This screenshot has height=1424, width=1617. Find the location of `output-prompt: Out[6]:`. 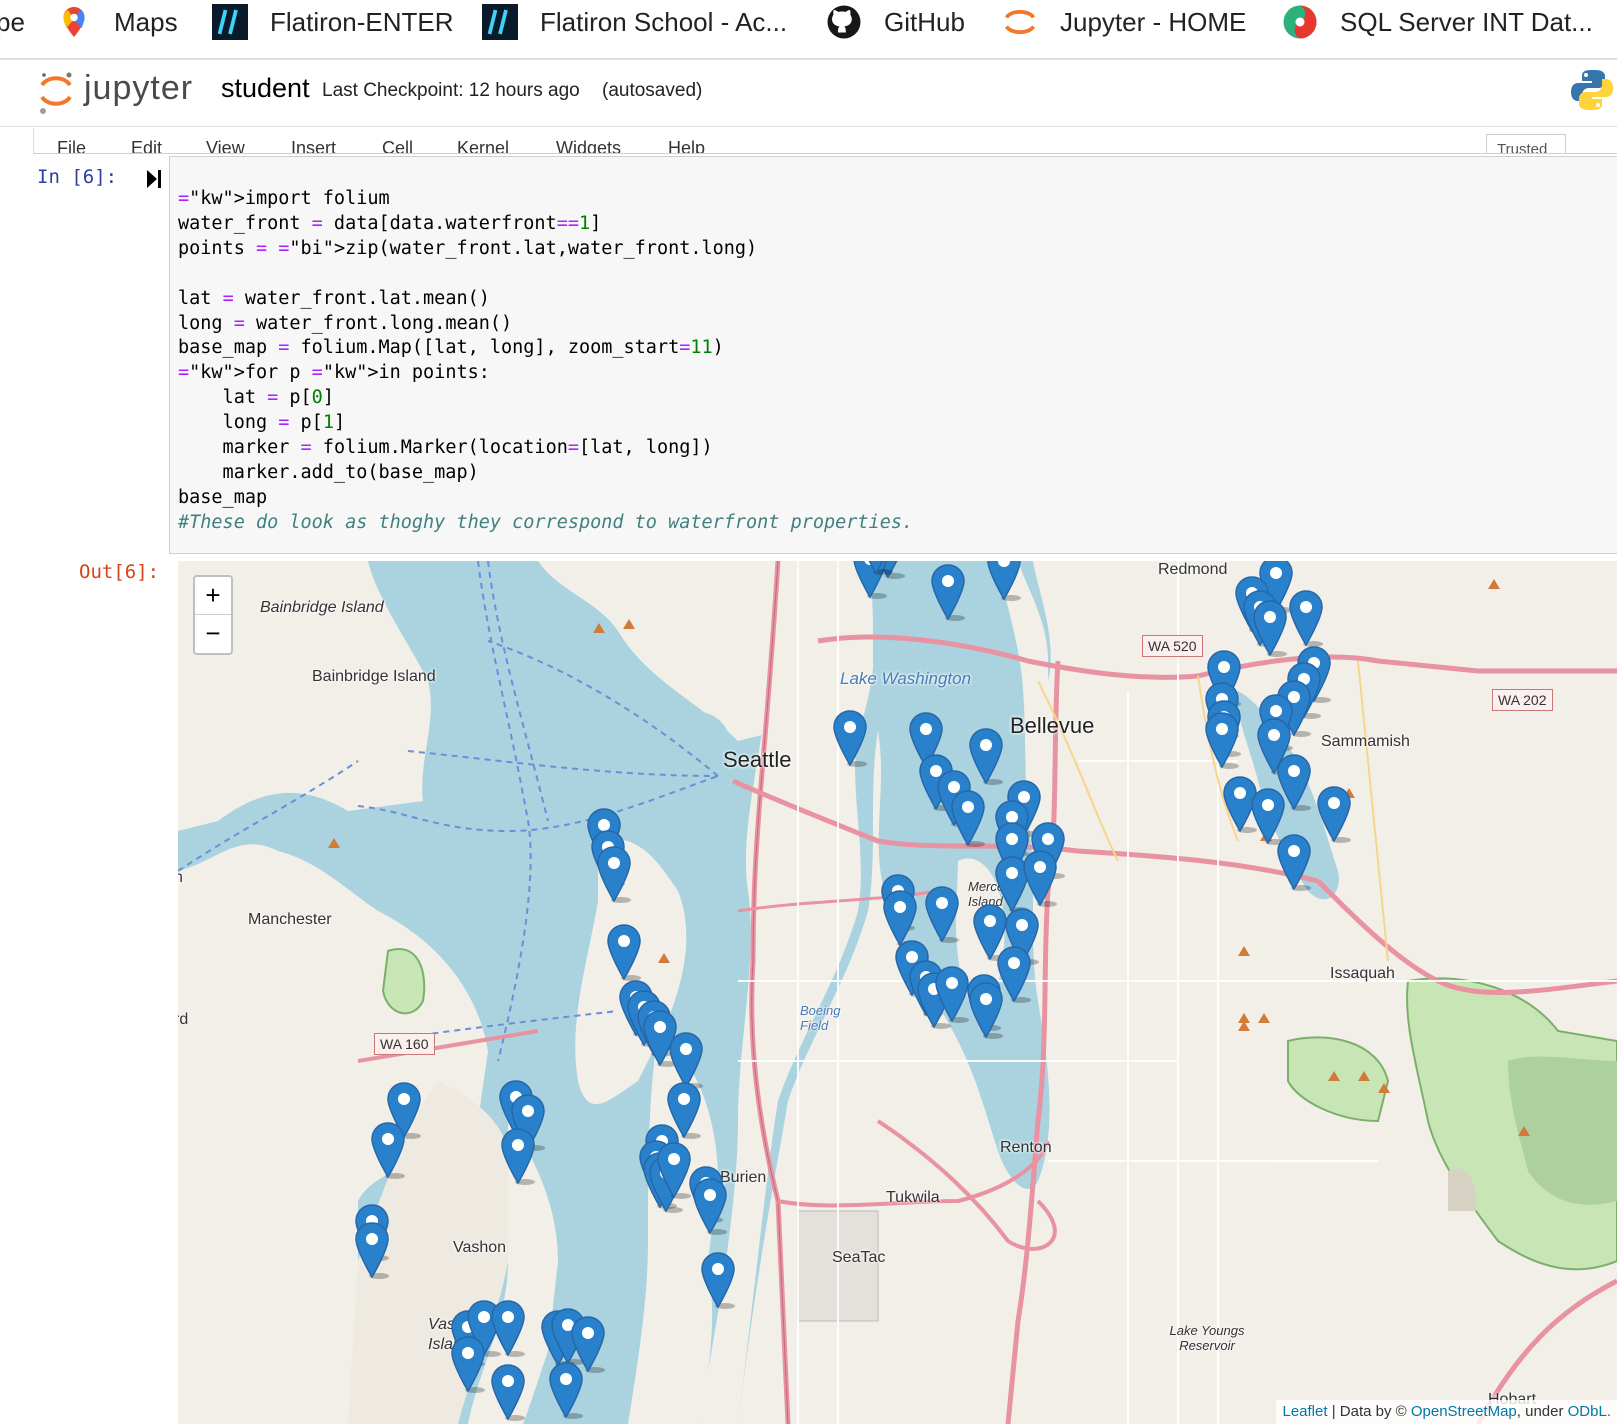

output-prompt: Out[6]: is located at coordinates (119, 572).